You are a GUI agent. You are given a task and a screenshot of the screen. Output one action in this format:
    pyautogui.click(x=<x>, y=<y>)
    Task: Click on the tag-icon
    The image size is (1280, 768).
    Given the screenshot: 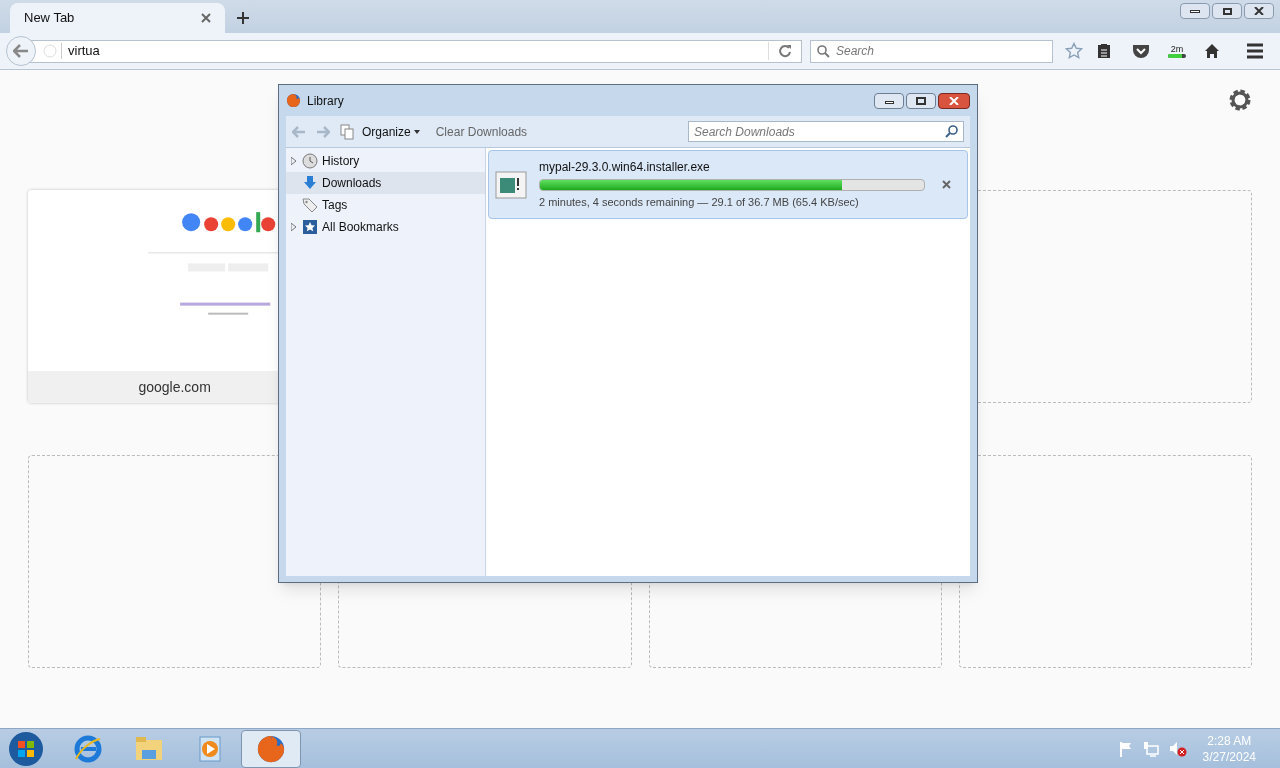 What is the action you would take?
    pyautogui.click(x=310, y=205)
    